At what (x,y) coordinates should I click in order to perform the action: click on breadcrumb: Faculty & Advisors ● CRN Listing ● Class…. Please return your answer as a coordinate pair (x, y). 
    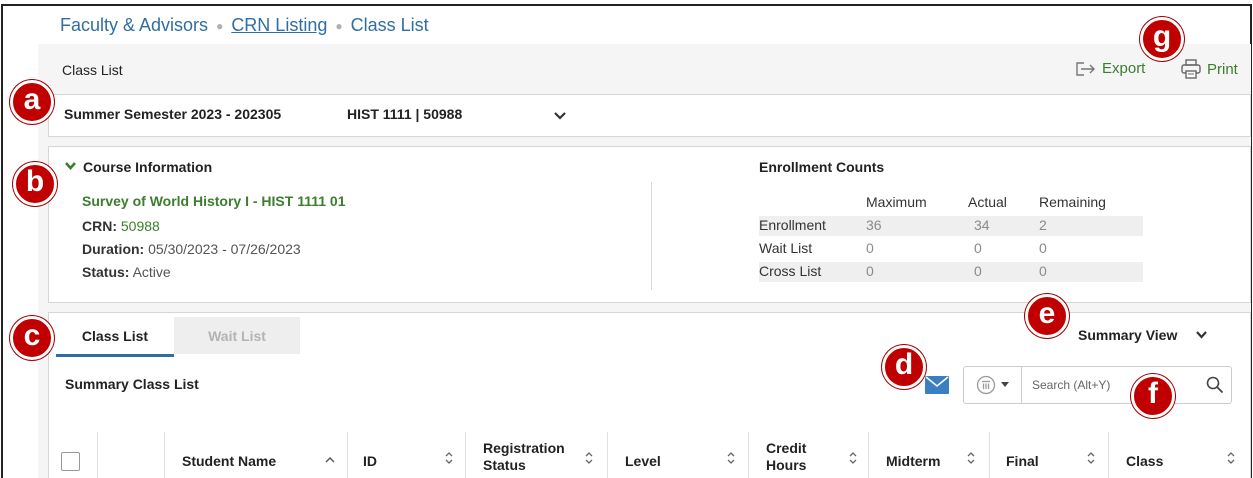
    Looking at the image, I should click on (244, 25).